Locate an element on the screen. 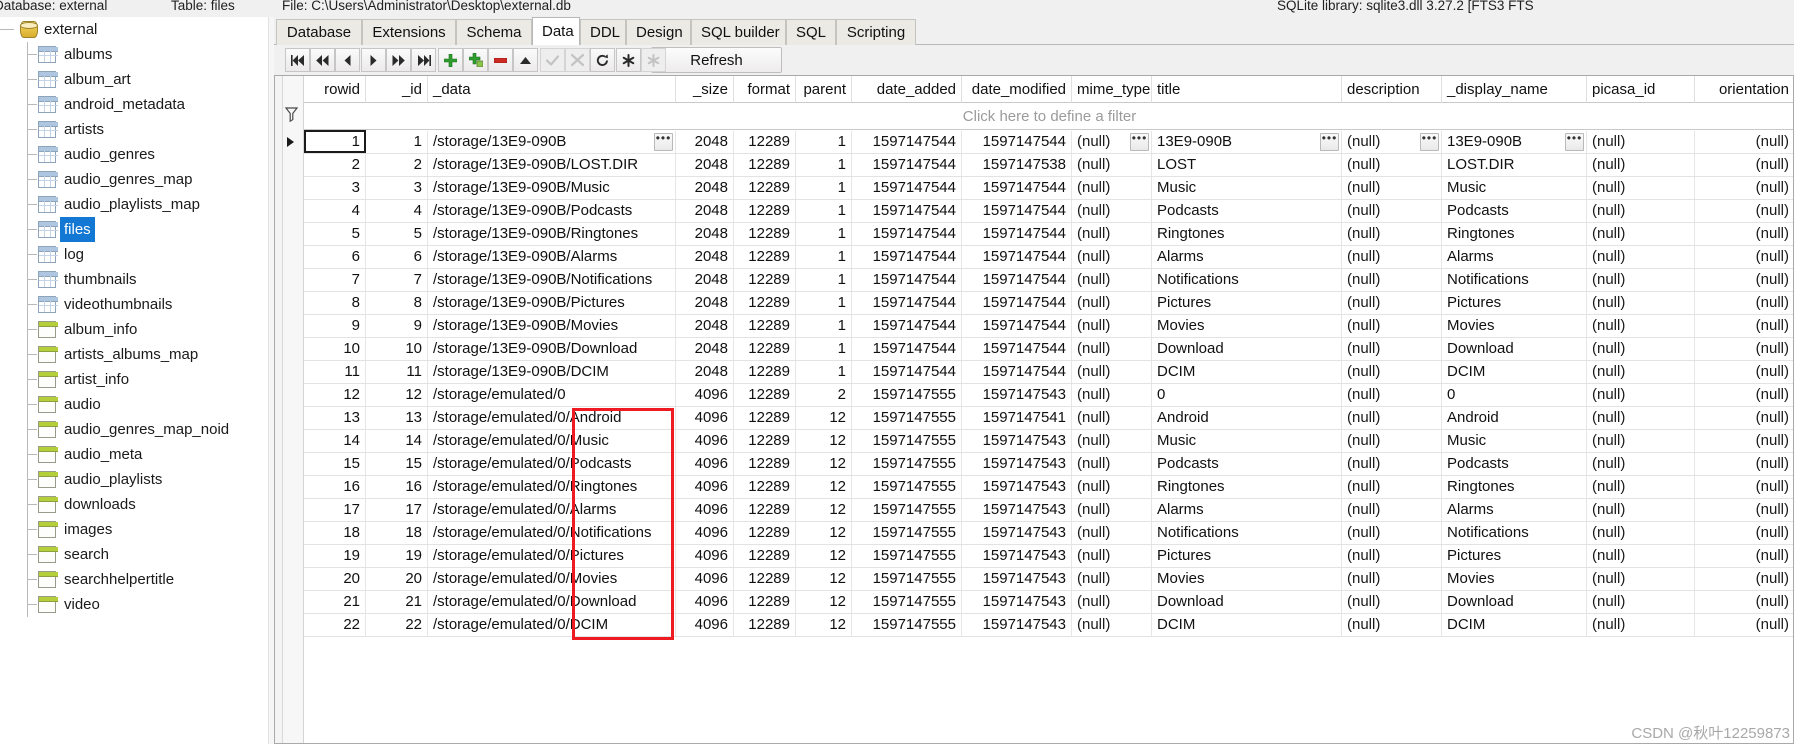 Image resolution: width=1794 pixels, height=744 pixels. cell-date_modified: 1597147541 is located at coordinates (1017, 418).